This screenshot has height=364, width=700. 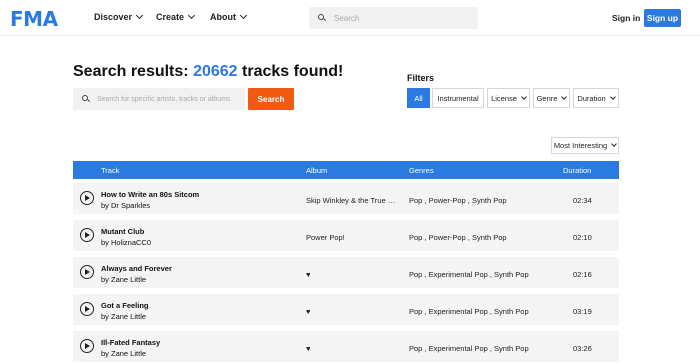 What do you see at coordinates (110, 170) in the screenshot?
I see `column-track: Track` at bounding box center [110, 170].